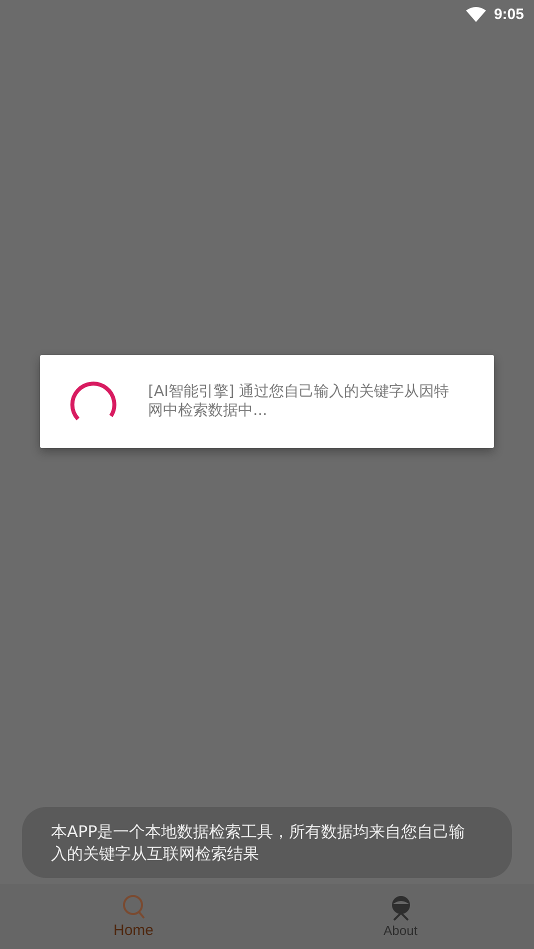  What do you see at coordinates (134, 907) in the screenshot?
I see `search-icon` at bounding box center [134, 907].